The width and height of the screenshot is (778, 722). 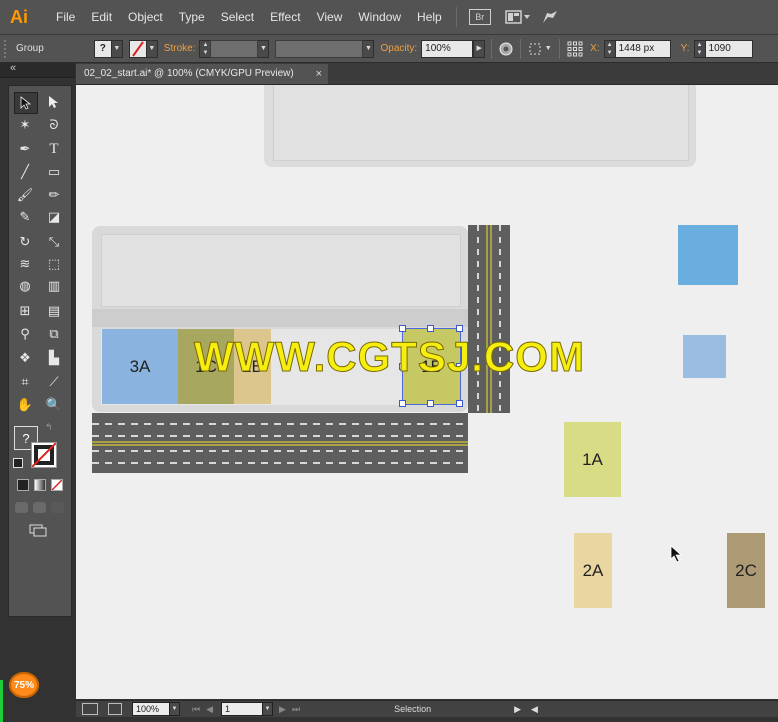 What do you see at coordinates (548, 49) in the screenshot?
I see `align-dropdown: ▼` at bounding box center [548, 49].